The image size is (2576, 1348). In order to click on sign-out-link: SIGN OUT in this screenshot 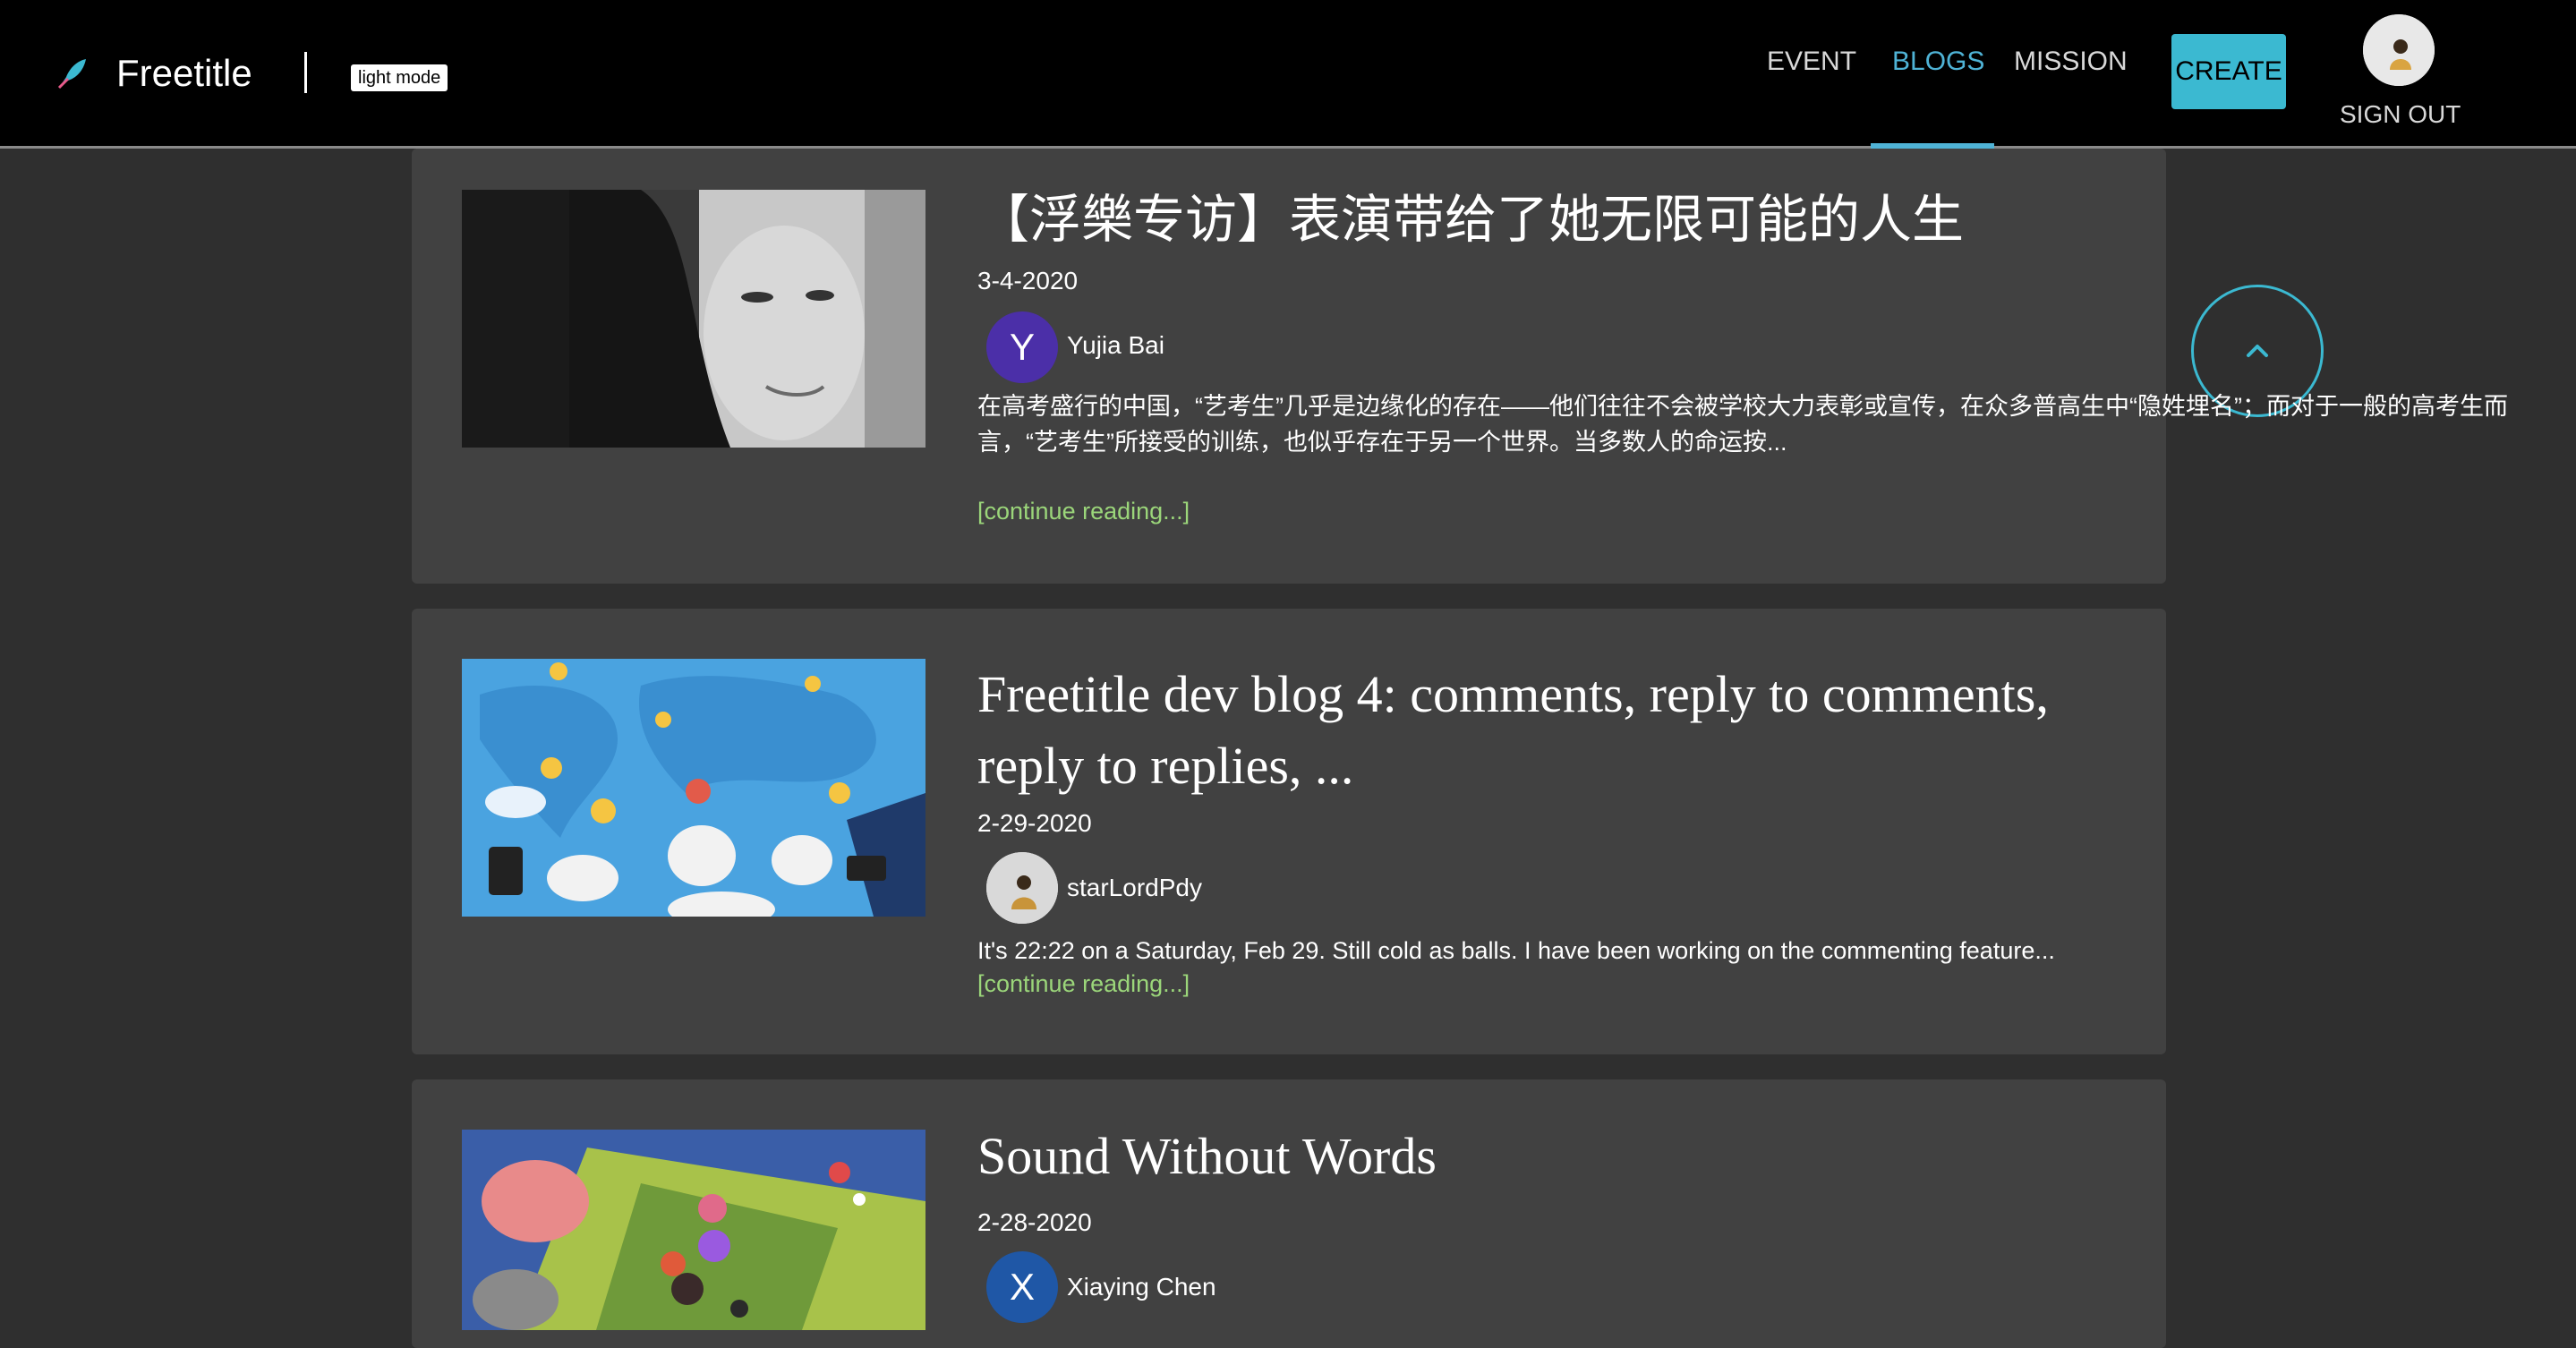, I will do `click(2400, 114)`.